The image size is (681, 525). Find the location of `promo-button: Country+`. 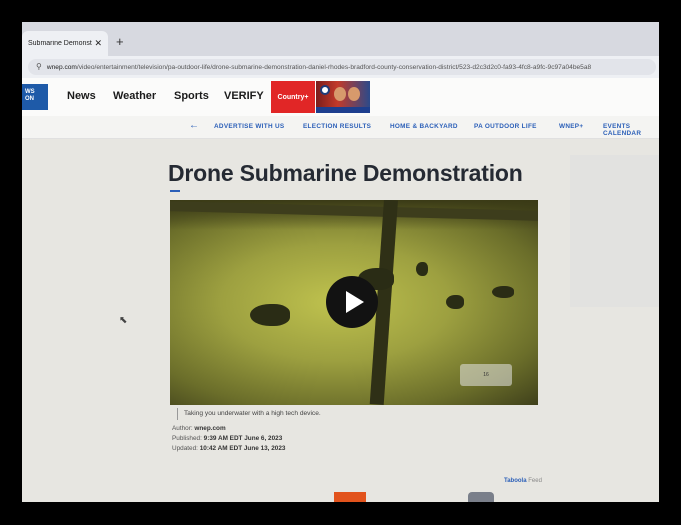

promo-button: Country+ is located at coordinates (293, 97).